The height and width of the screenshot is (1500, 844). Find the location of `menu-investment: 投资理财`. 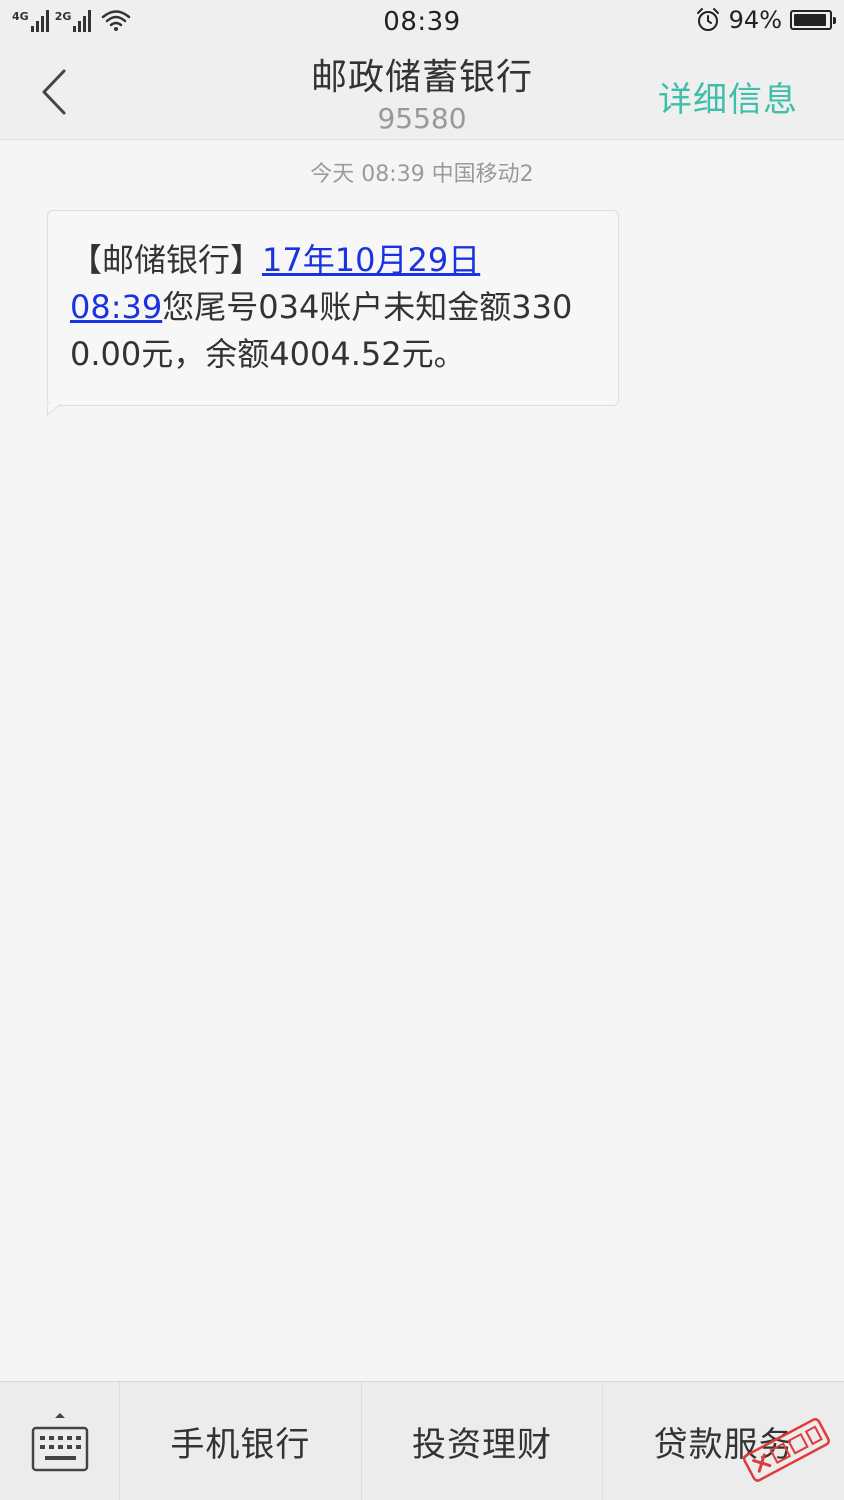

menu-investment: 投资理财 is located at coordinates (483, 1441).